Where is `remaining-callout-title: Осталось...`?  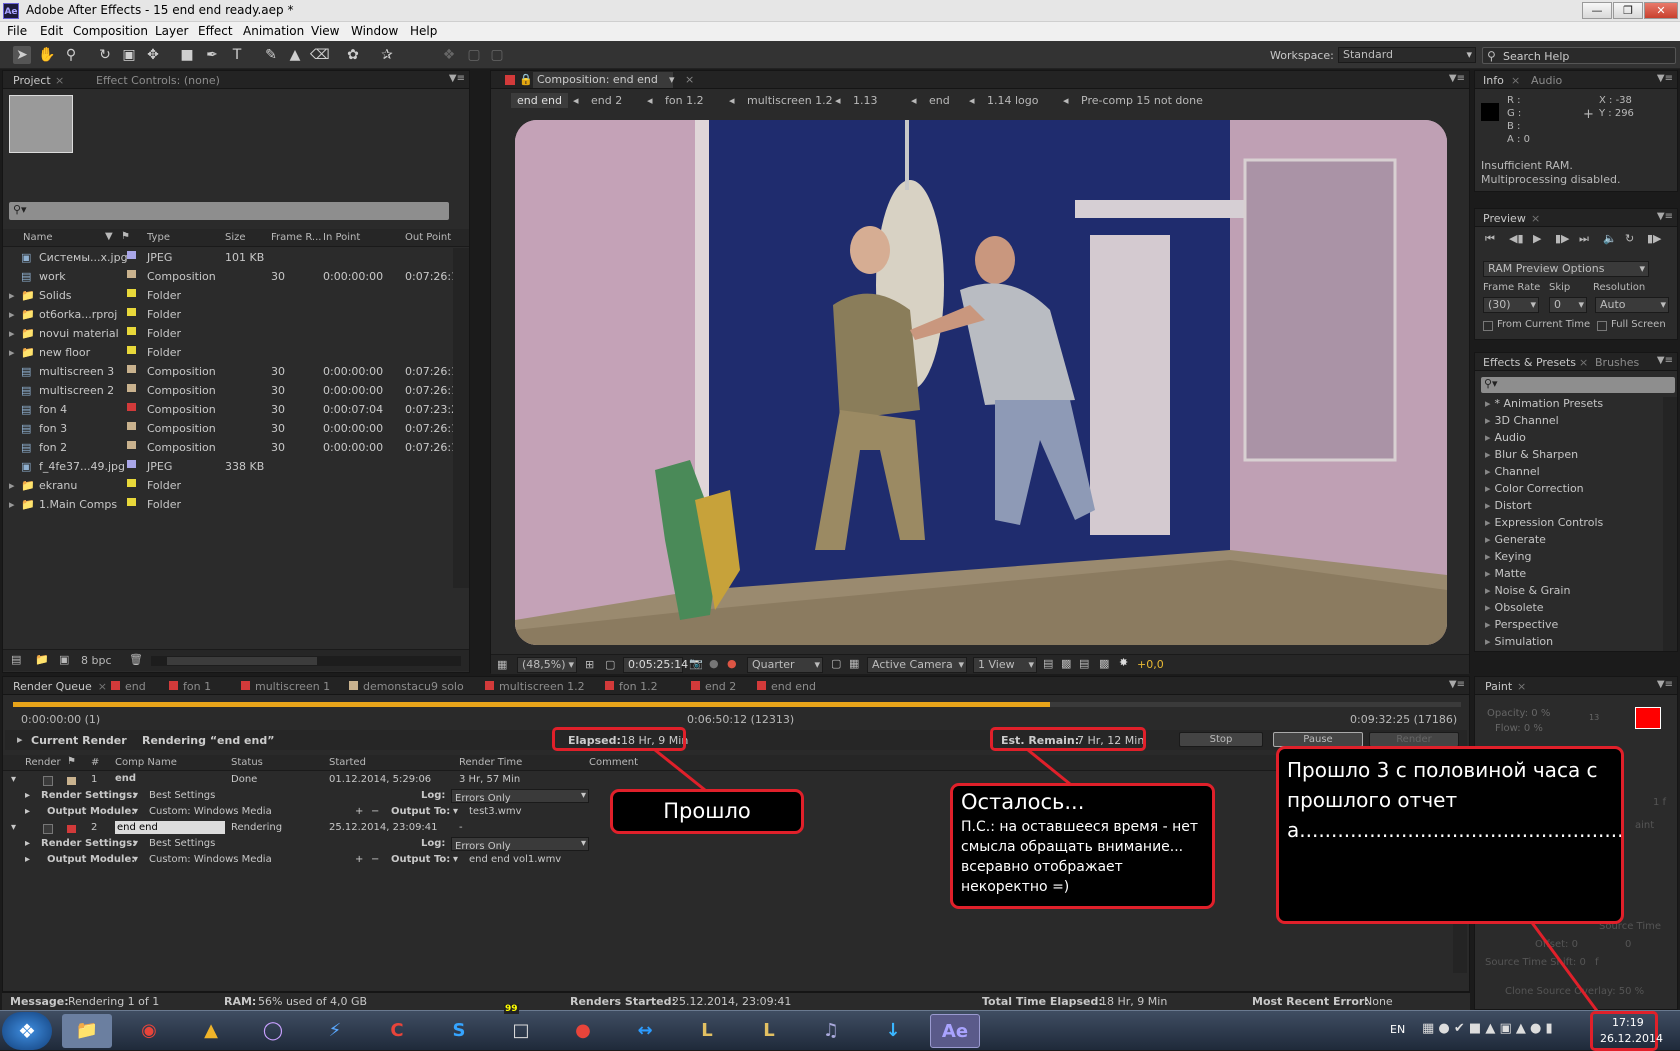
remaining-callout-title: Осталось... is located at coordinates (1023, 802).